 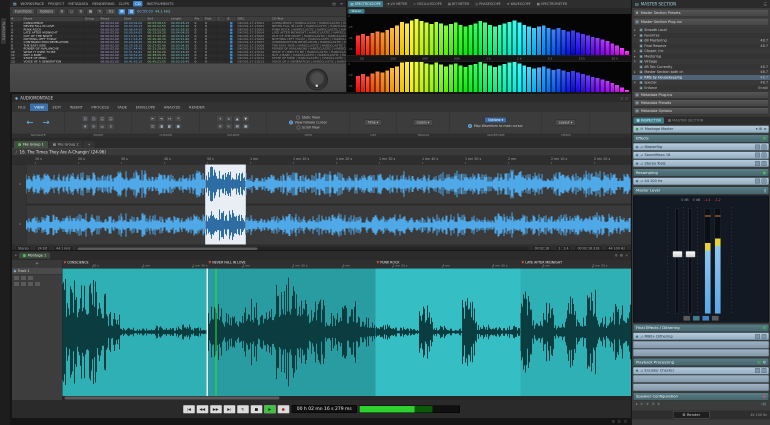 I want to click on track-marker: ▼ LATE AFTER MIDNIGHT, so click(x=542, y=263).